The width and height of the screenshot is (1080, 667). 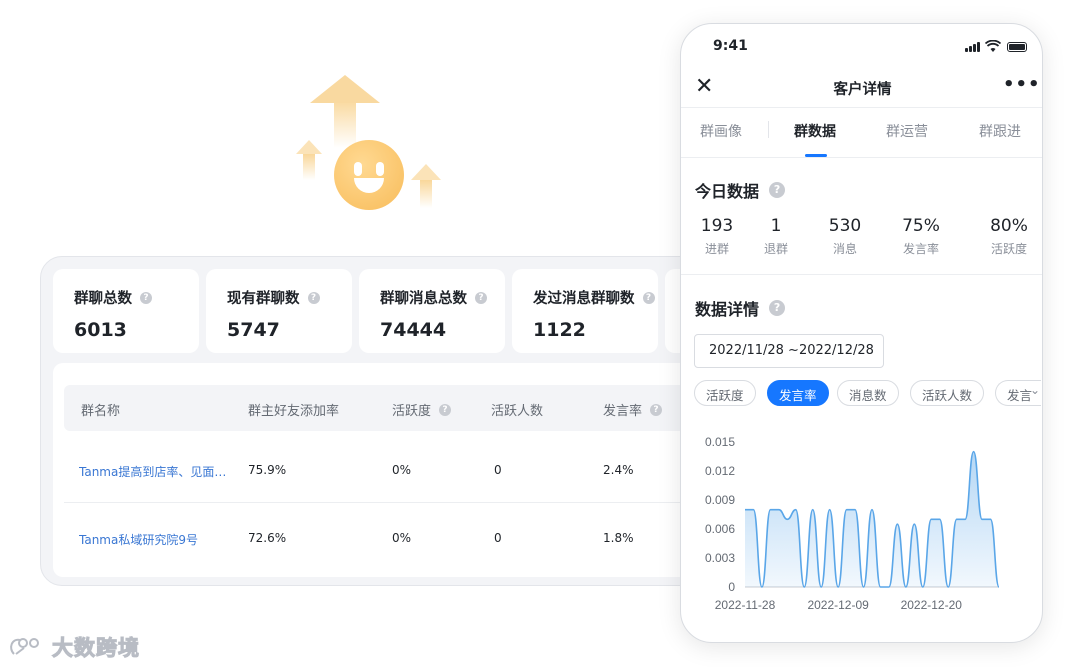 What do you see at coordinates (720, 471) in the screenshot?
I see `y-tick-label: 0.012` at bounding box center [720, 471].